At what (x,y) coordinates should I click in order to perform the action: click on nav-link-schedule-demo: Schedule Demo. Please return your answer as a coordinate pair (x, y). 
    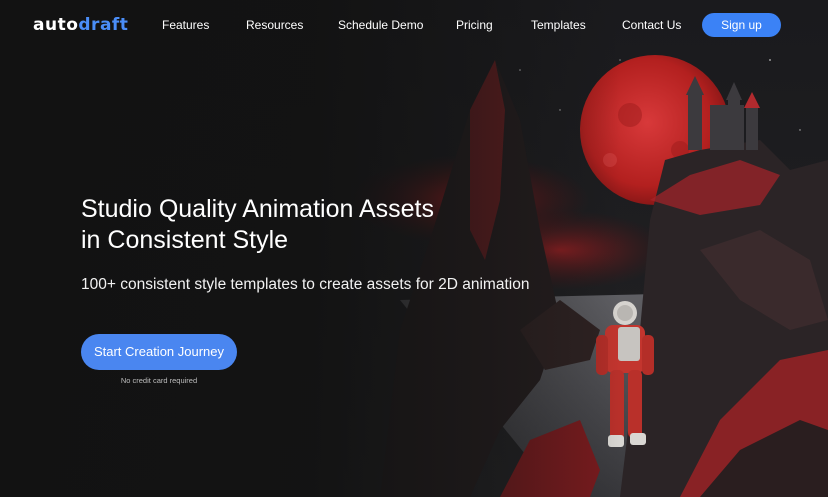
    Looking at the image, I should click on (380, 25).